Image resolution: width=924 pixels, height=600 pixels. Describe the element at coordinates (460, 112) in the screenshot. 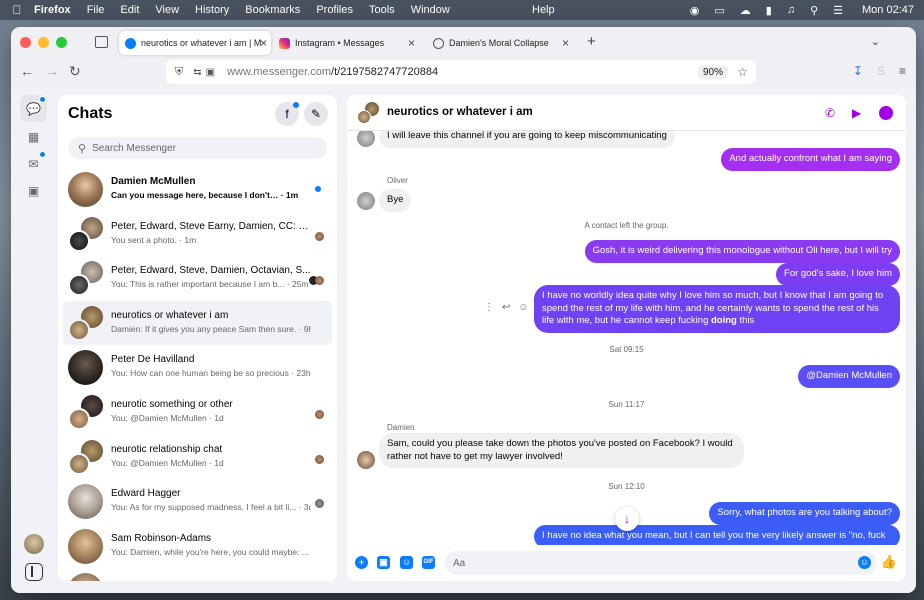

I see `conversation-title: neurotics or whatever i am` at that location.